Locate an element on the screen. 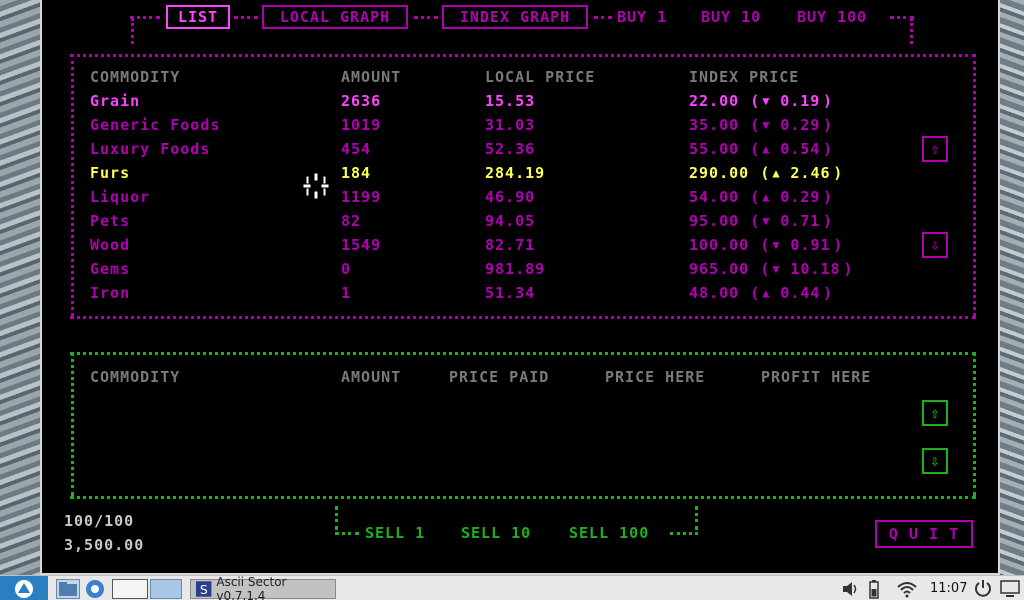 The height and width of the screenshot is (600, 1024). cargo-scroll-up-button: ⇧ is located at coordinates (935, 413).